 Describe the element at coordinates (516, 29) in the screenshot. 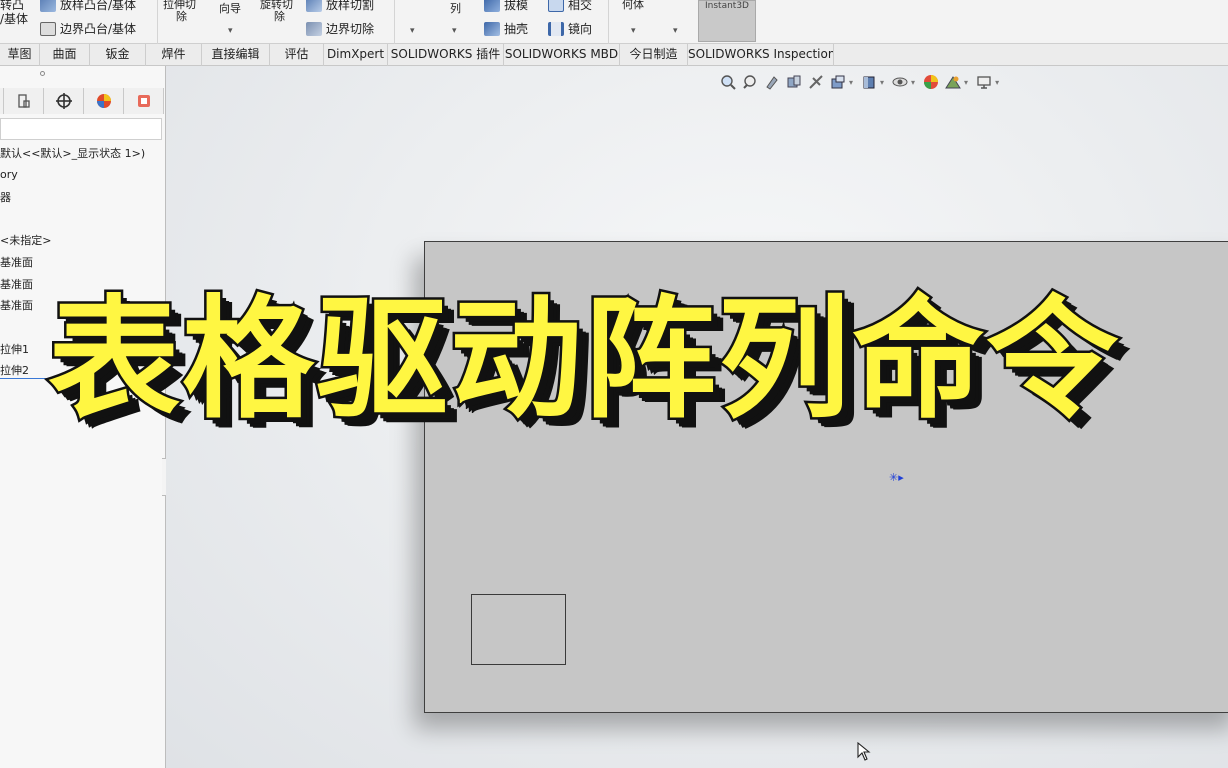

I see `ribbon-label: 抽壳` at that location.